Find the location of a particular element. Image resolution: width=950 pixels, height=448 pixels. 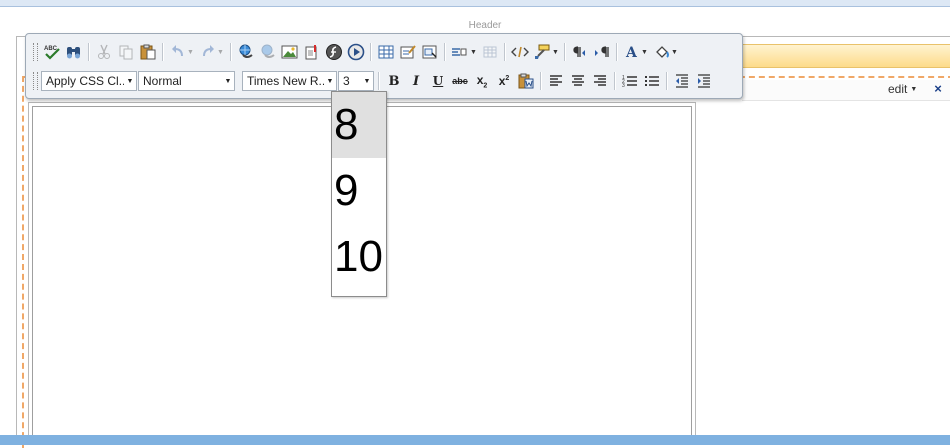

right-to-left-button is located at coordinates (602, 52).